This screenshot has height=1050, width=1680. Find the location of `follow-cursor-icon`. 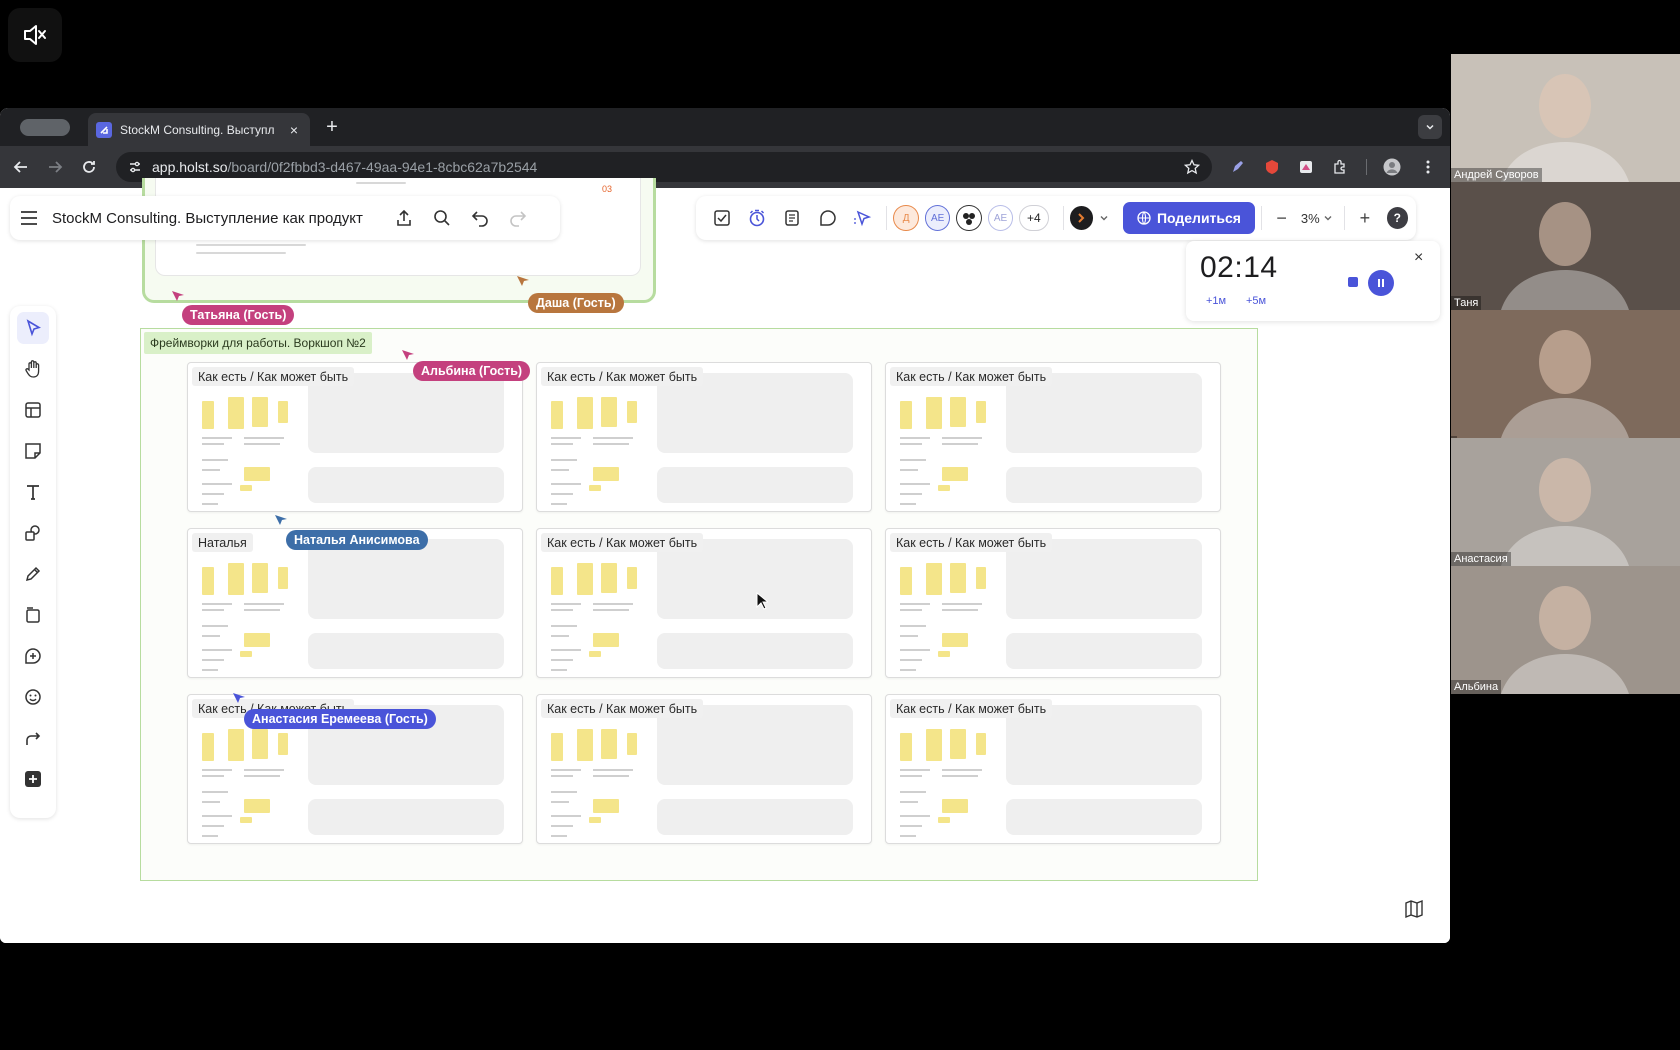

follow-cursor-icon is located at coordinates (862, 218).